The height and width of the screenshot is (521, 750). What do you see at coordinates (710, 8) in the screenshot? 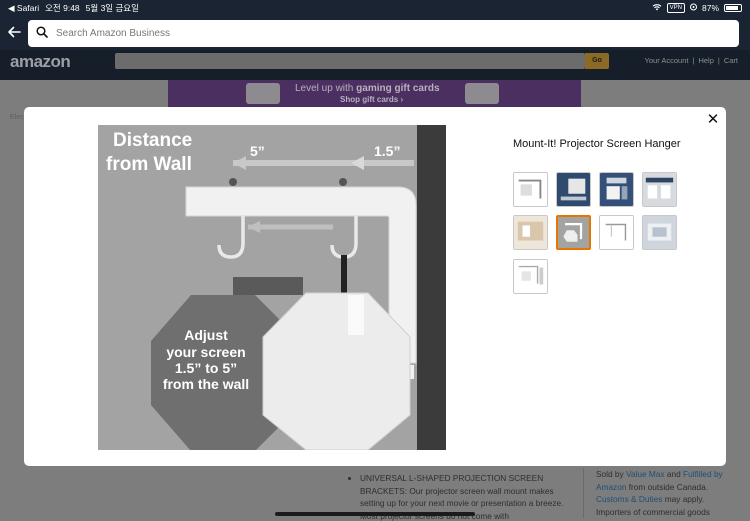
I see `battery-percent: 87%` at bounding box center [710, 8].